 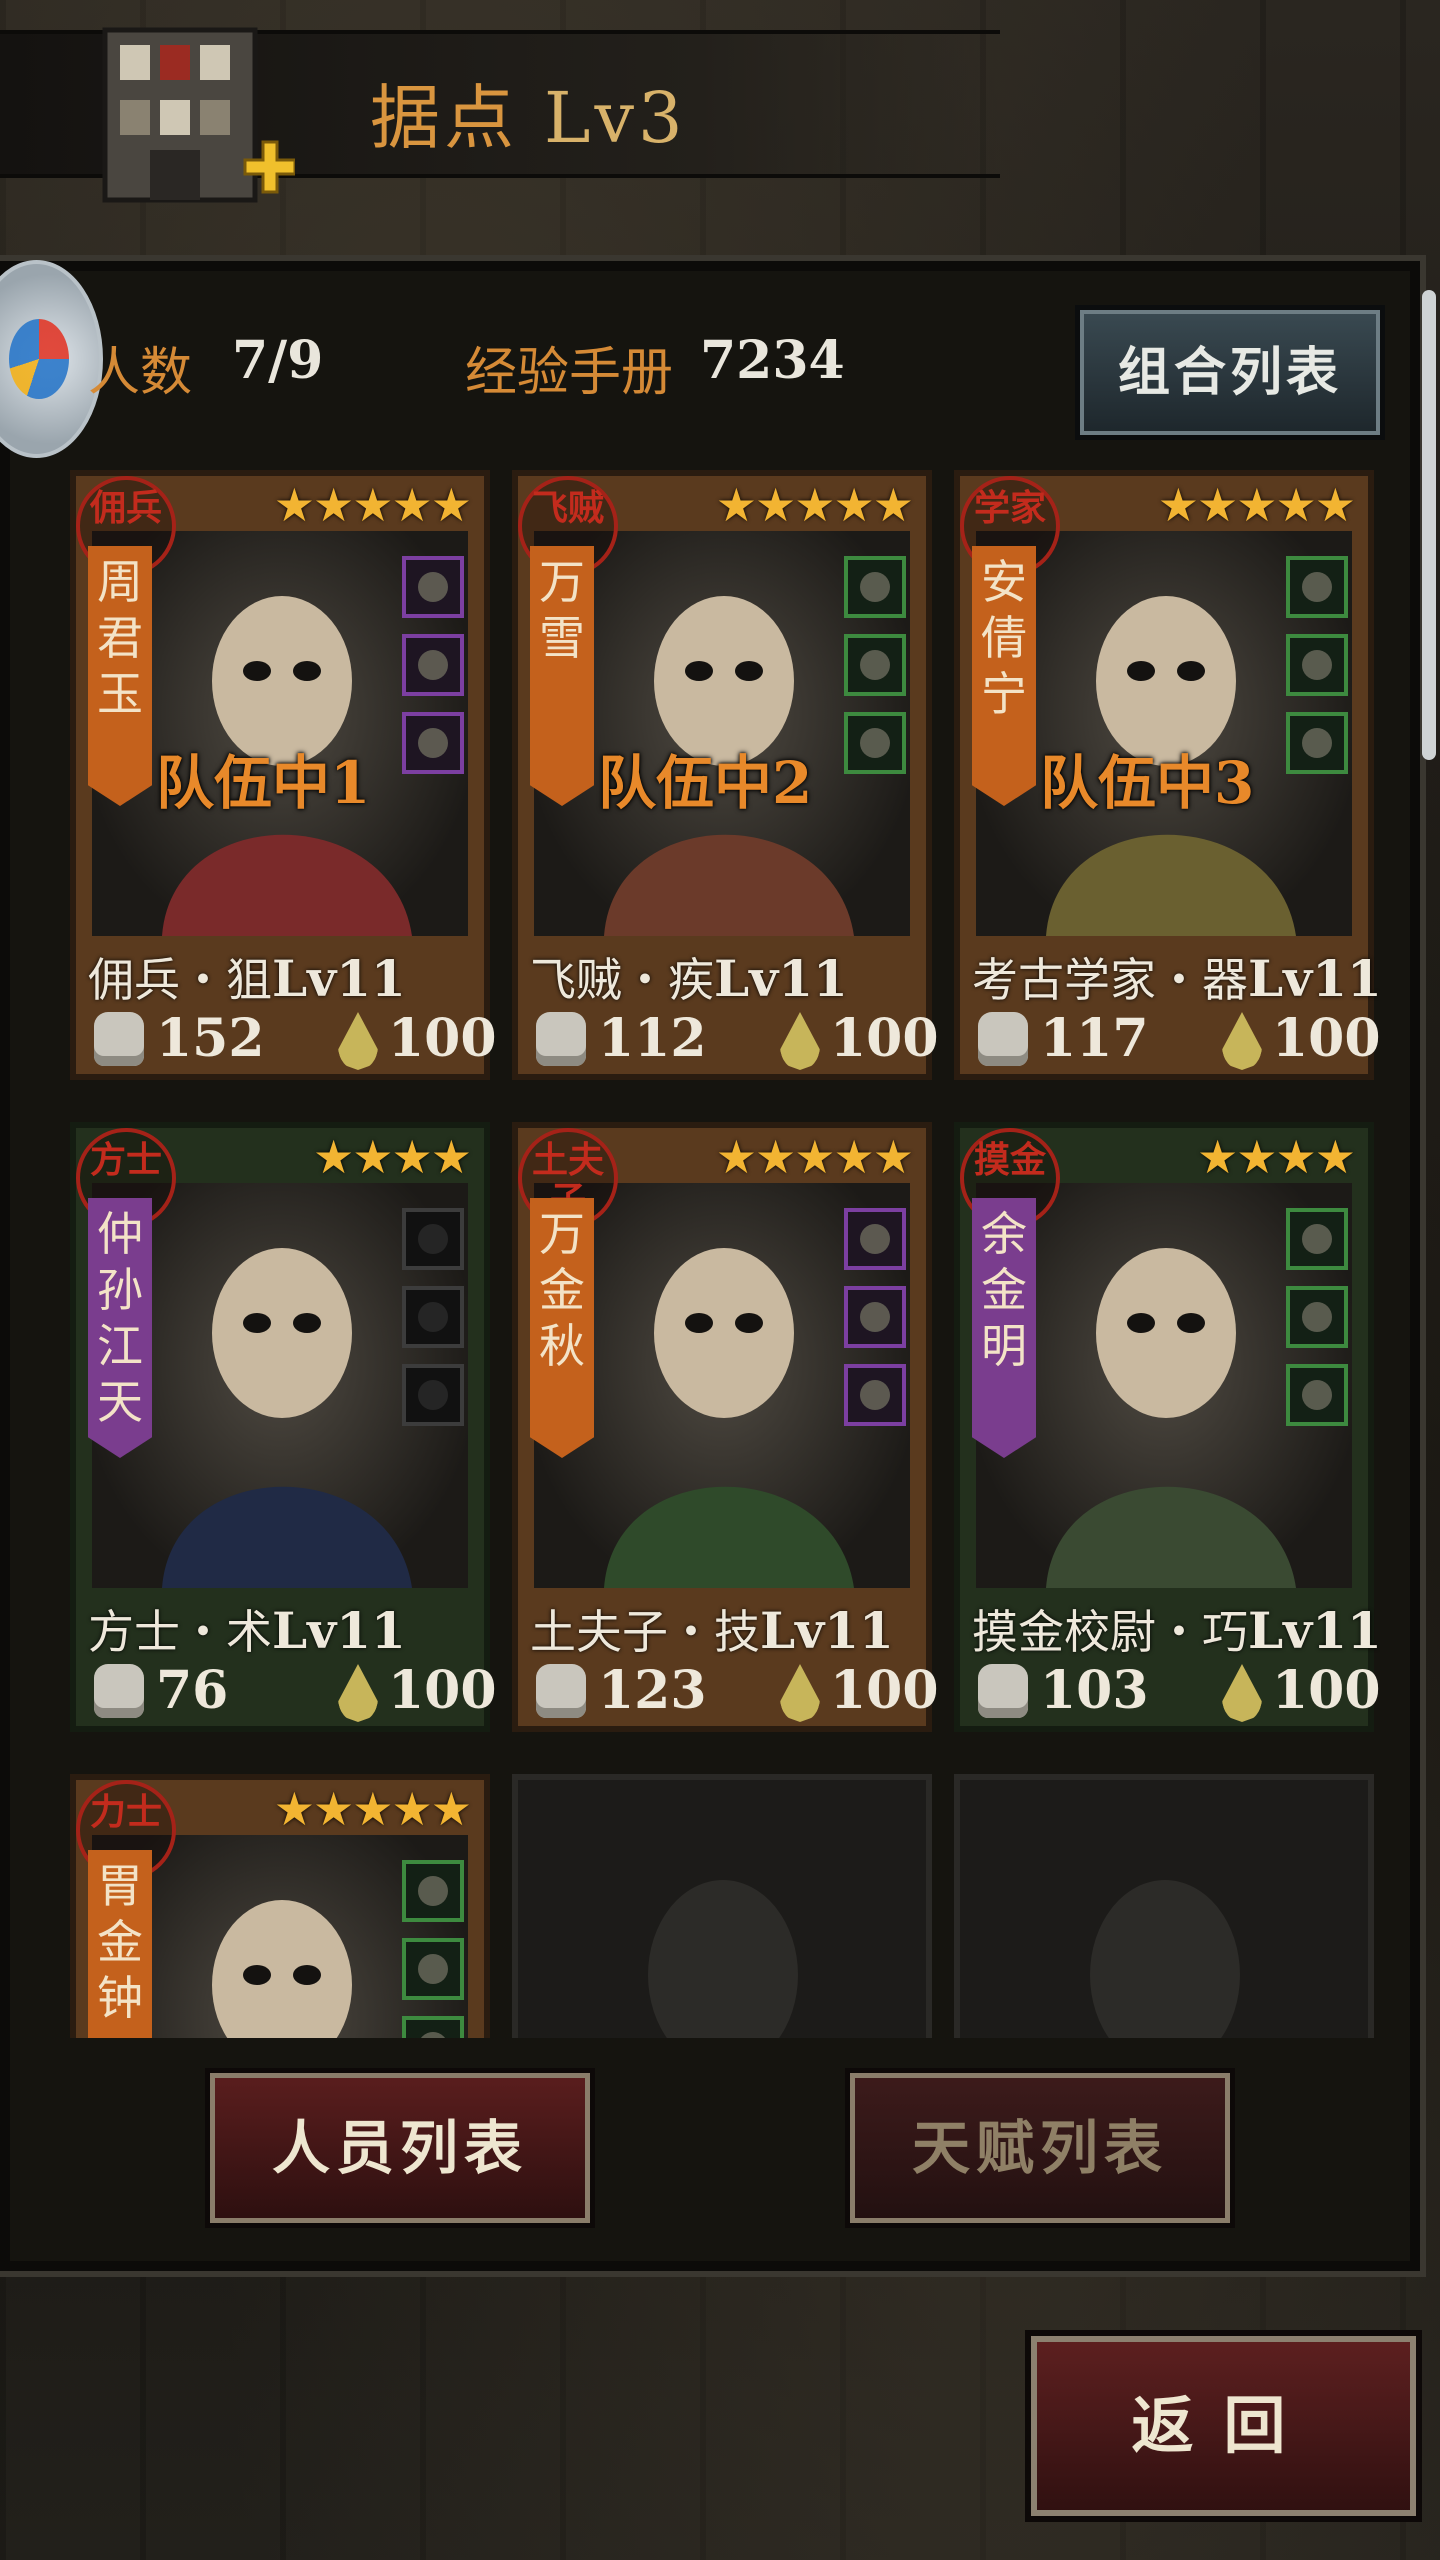 I want to click on attack-value: 76, so click(x=192, y=1690).